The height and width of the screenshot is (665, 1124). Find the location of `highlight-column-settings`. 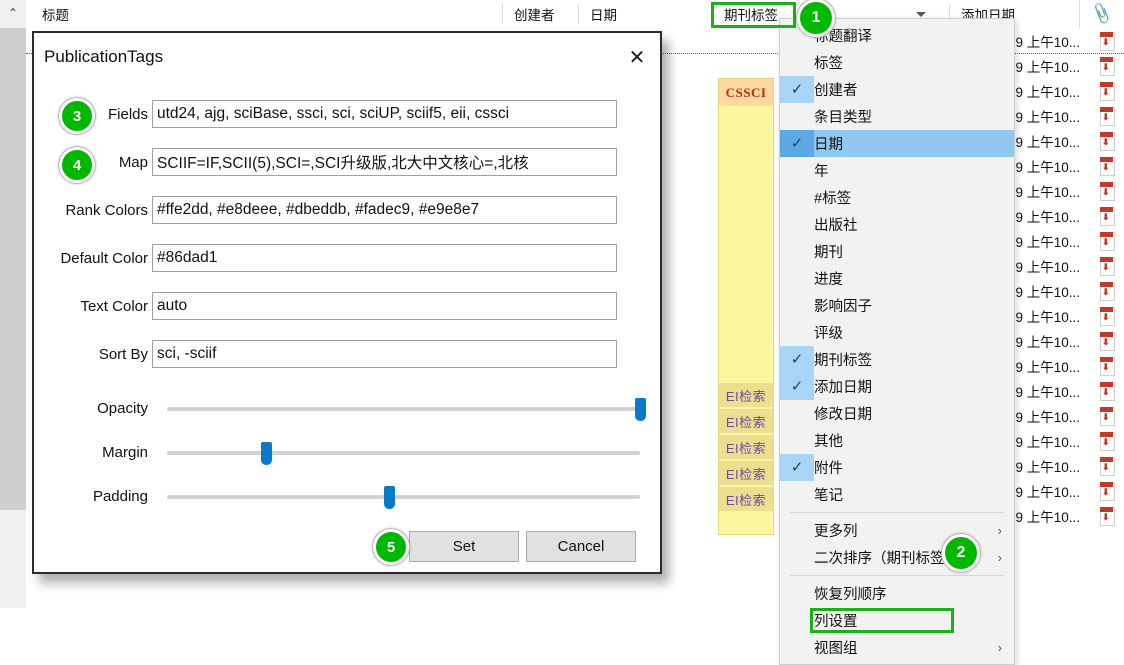

highlight-column-settings is located at coordinates (882, 620).